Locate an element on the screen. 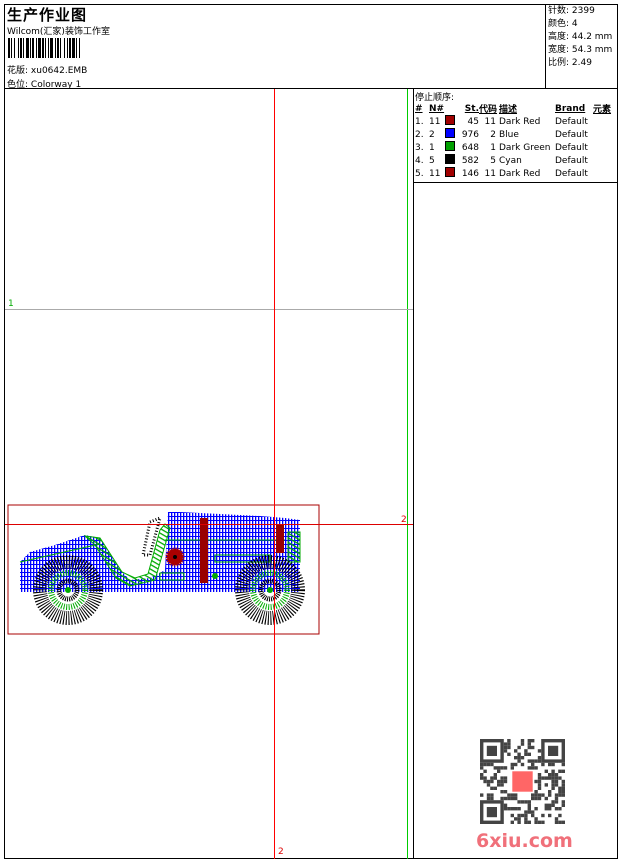 The width and height of the screenshot is (620, 860). row-index: 5. is located at coordinates (419, 173).